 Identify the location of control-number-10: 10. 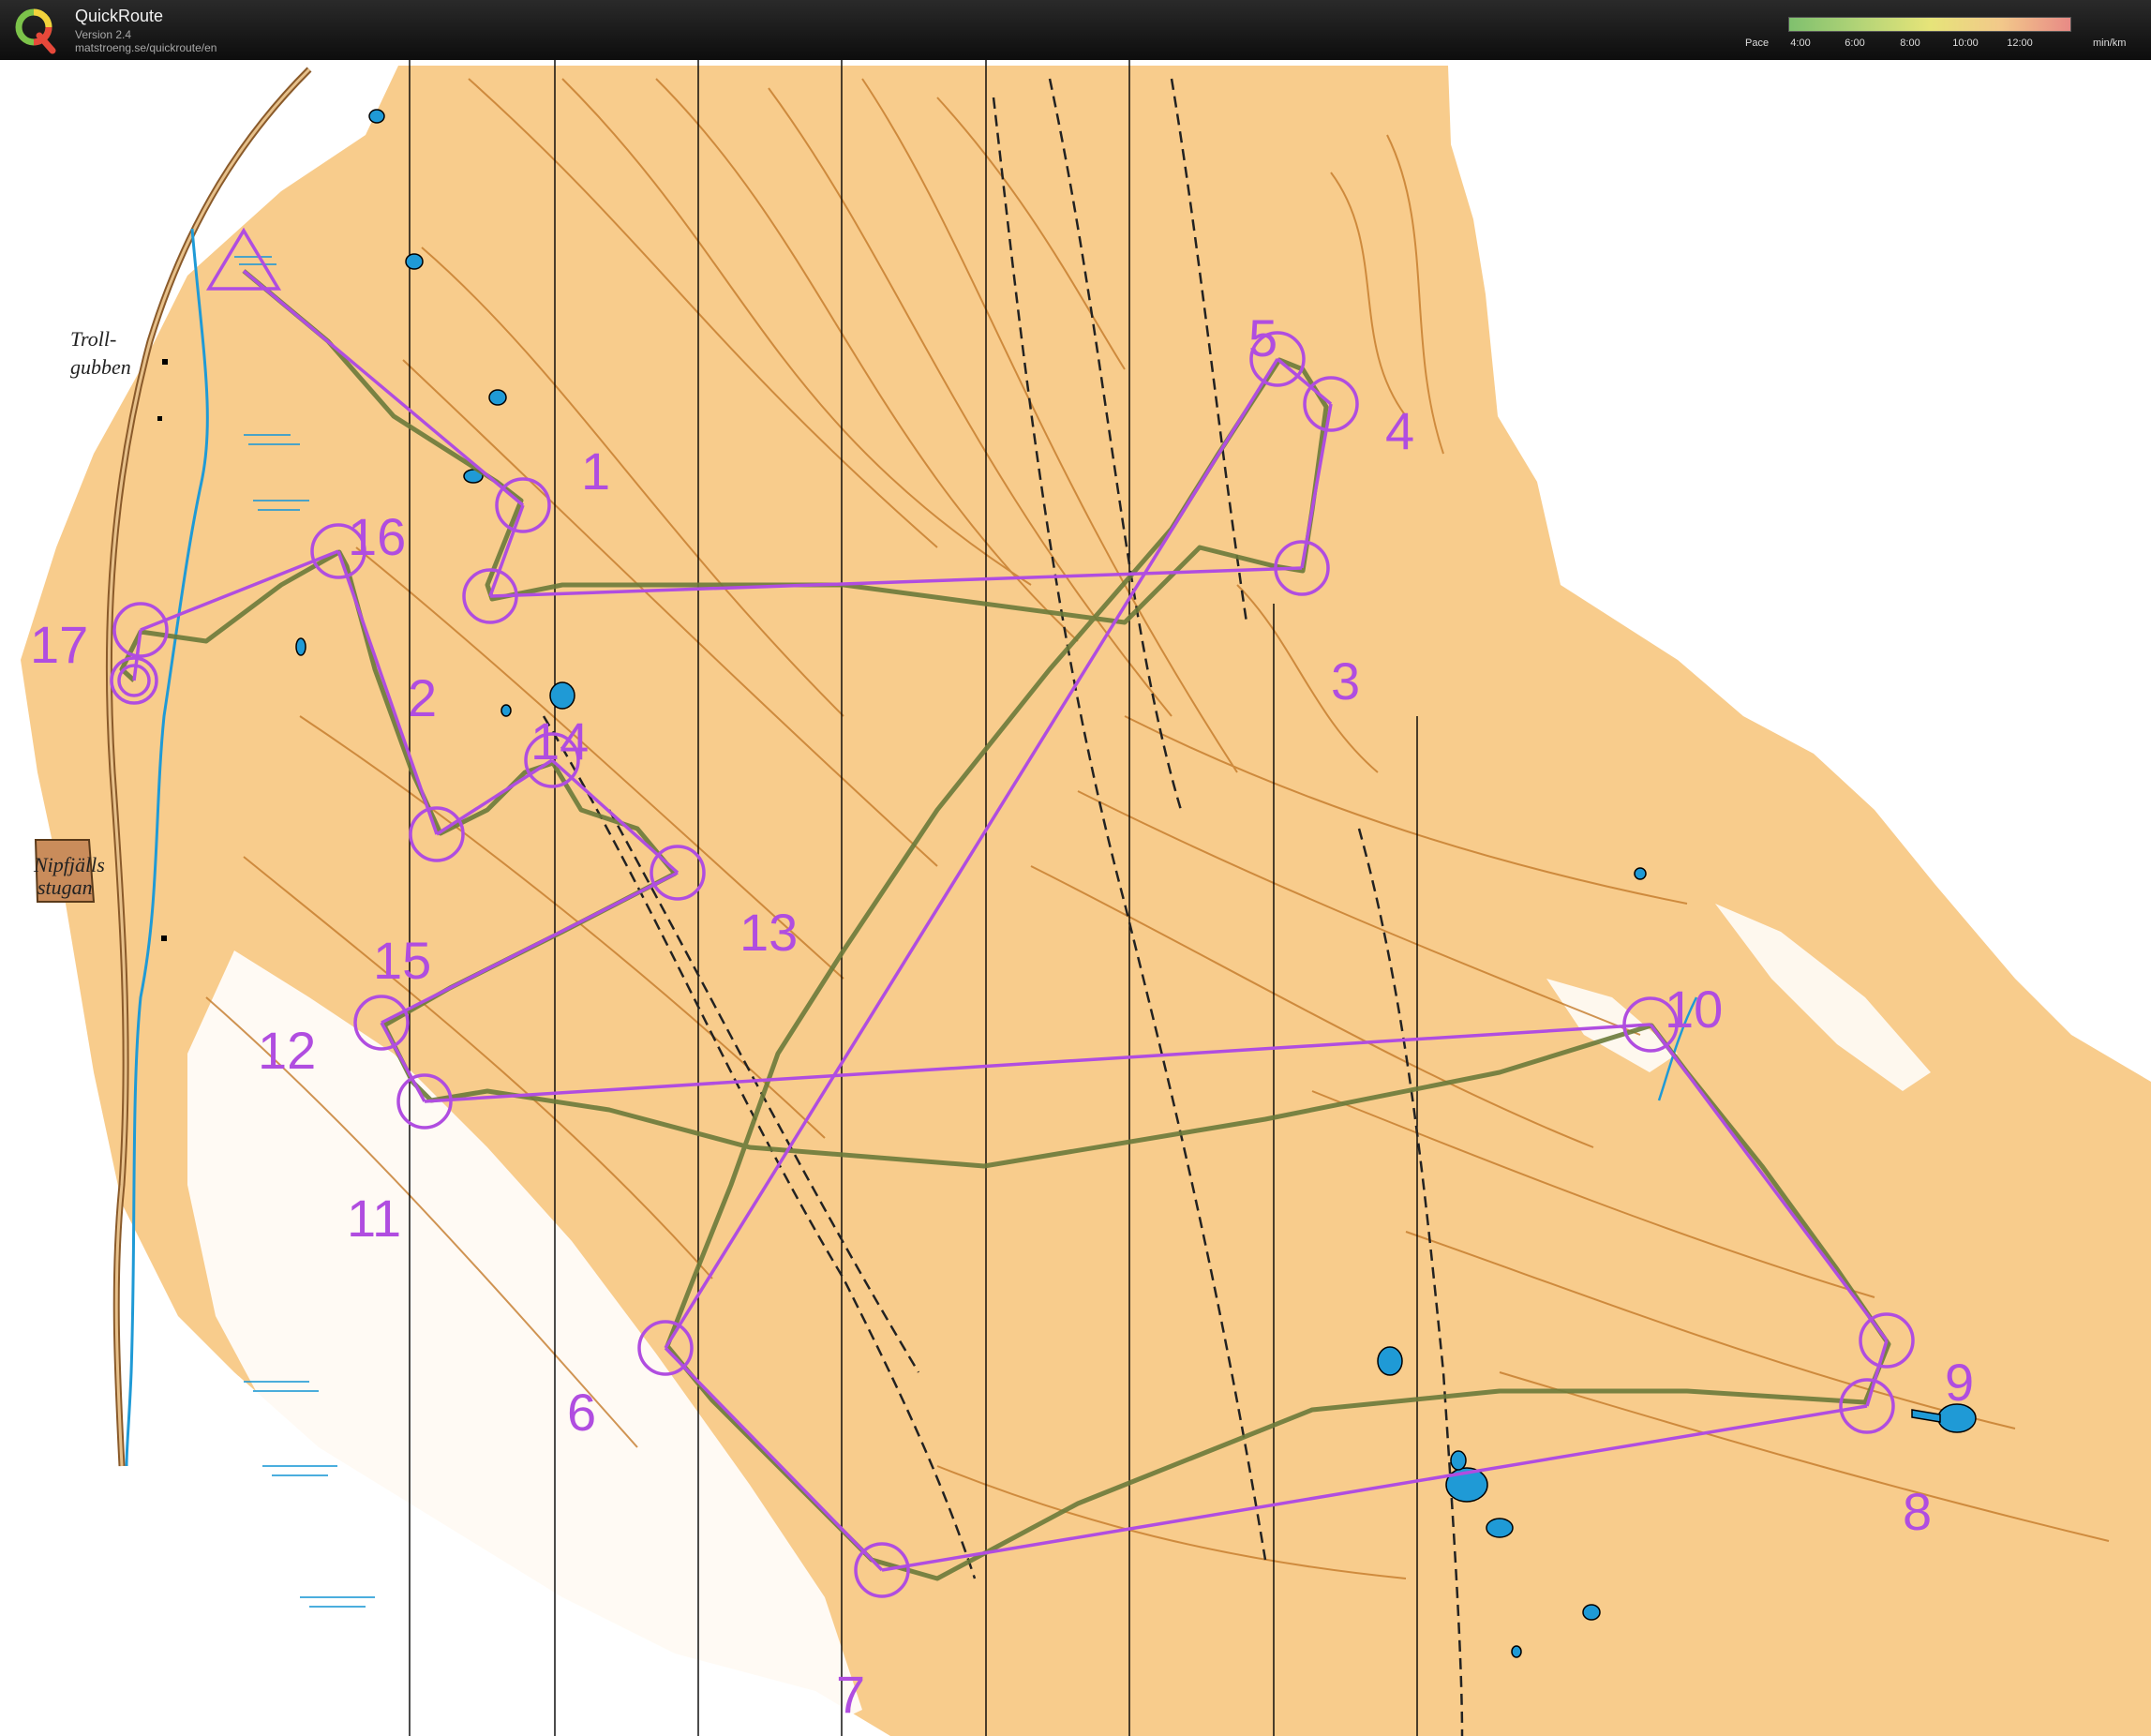
(1694, 1009).